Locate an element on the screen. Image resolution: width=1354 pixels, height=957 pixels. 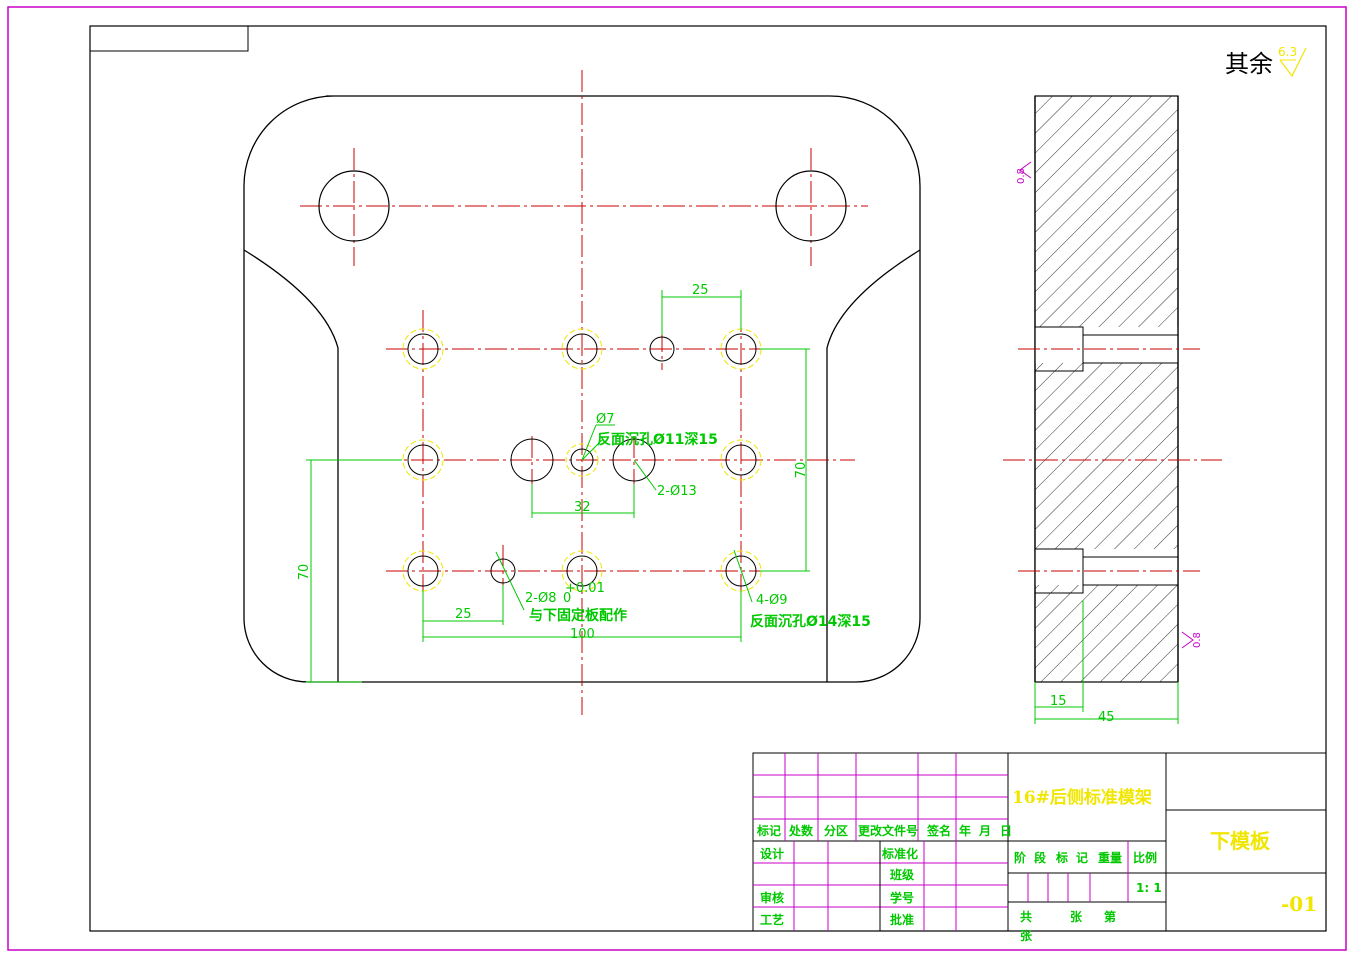
callout-dowel: 2-Ø8 is located at coordinates (540, 598).